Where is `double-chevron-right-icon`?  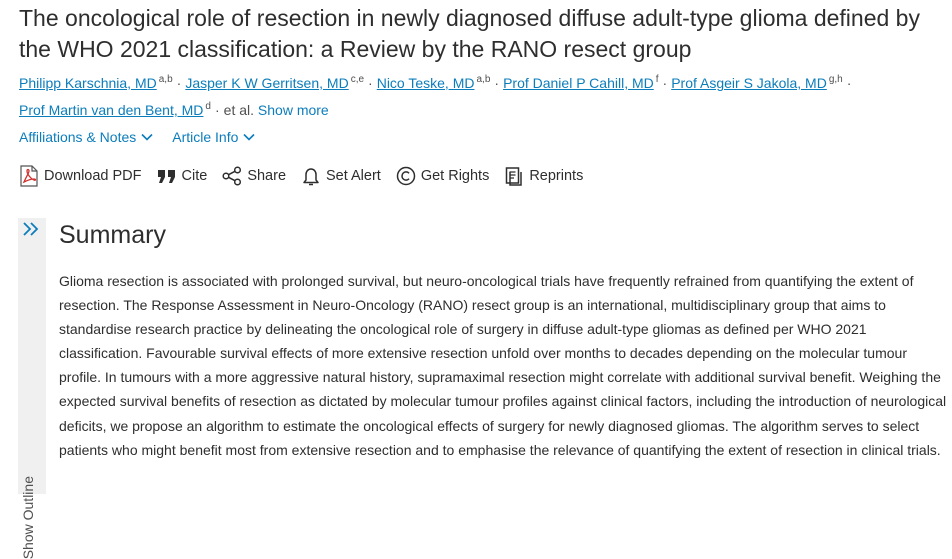
double-chevron-right-icon is located at coordinates (31, 229).